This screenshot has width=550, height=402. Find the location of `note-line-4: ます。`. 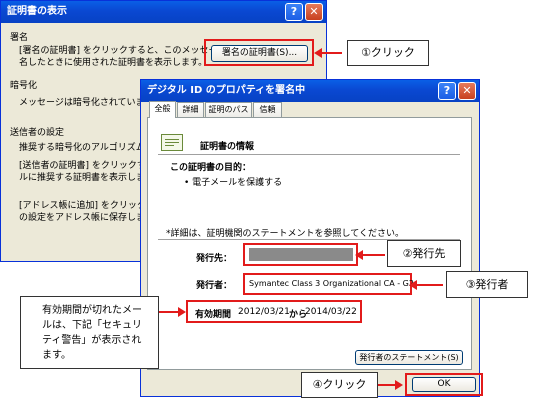

note-line-4: ます。 is located at coordinates (56, 355).